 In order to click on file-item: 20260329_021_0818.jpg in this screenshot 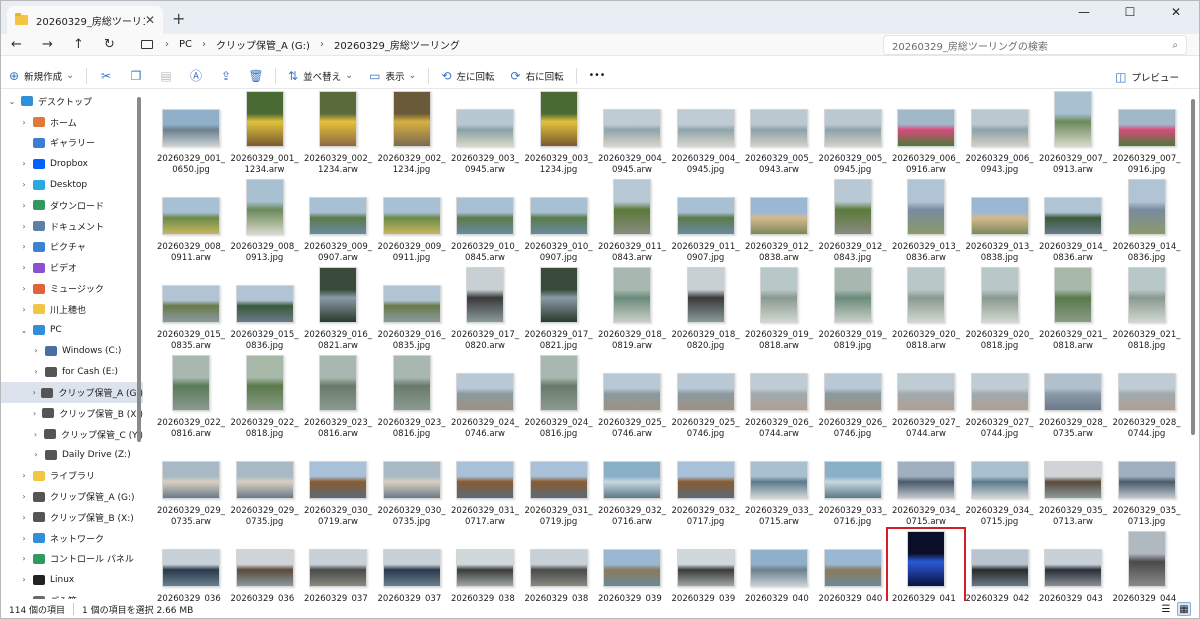, I will do `click(1147, 311)`.